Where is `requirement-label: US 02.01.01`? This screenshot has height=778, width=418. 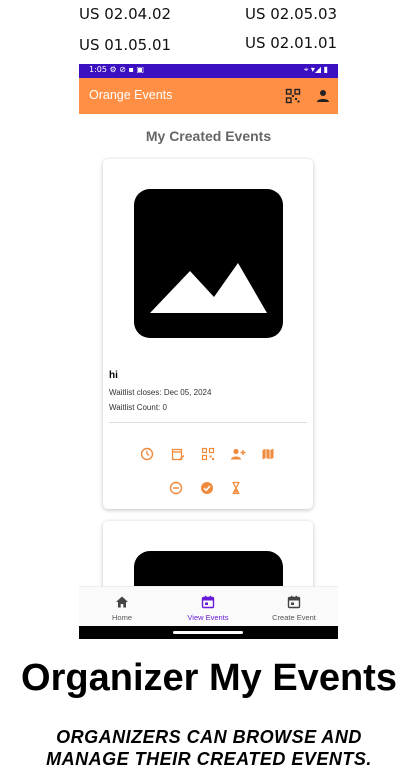
requirement-label: US 02.01.01 is located at coordinates (291, 43).